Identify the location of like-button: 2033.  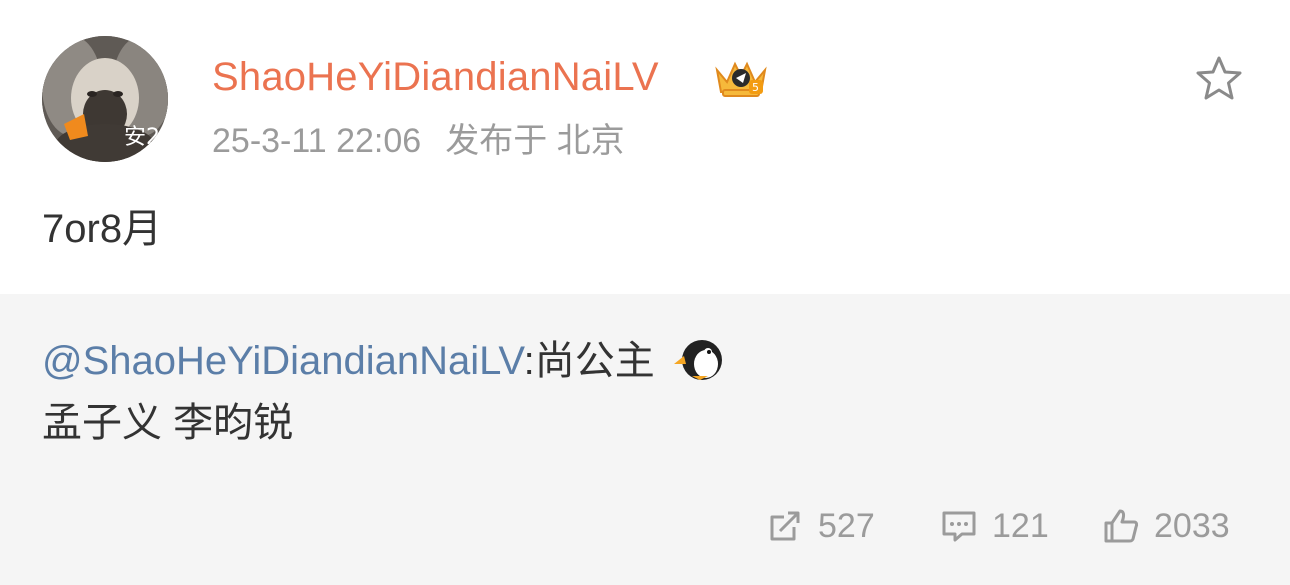
(1166, 526).